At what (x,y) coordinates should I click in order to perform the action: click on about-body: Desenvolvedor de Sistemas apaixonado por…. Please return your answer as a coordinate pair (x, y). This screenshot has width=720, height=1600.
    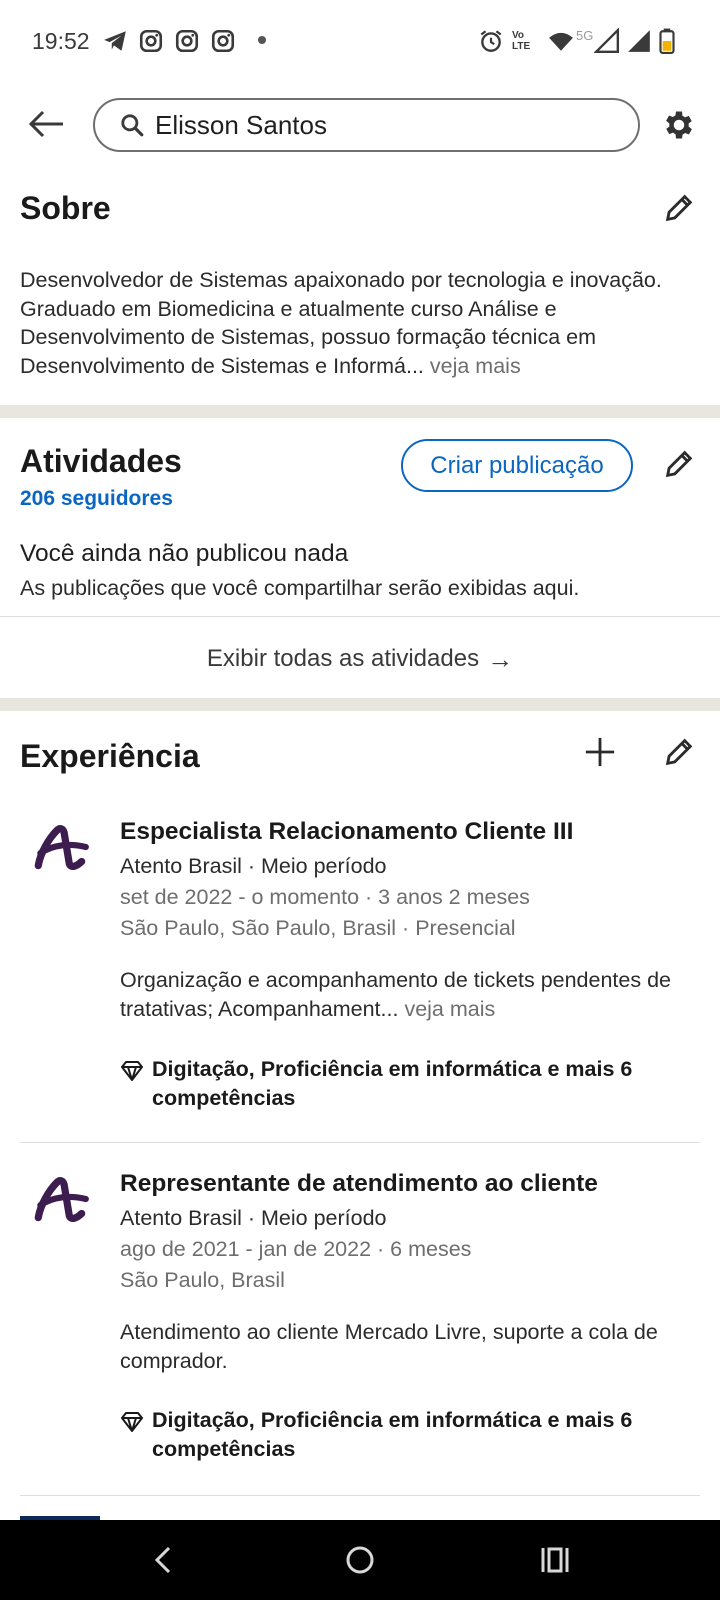
    Looking at the image, I should click on (341, 323).